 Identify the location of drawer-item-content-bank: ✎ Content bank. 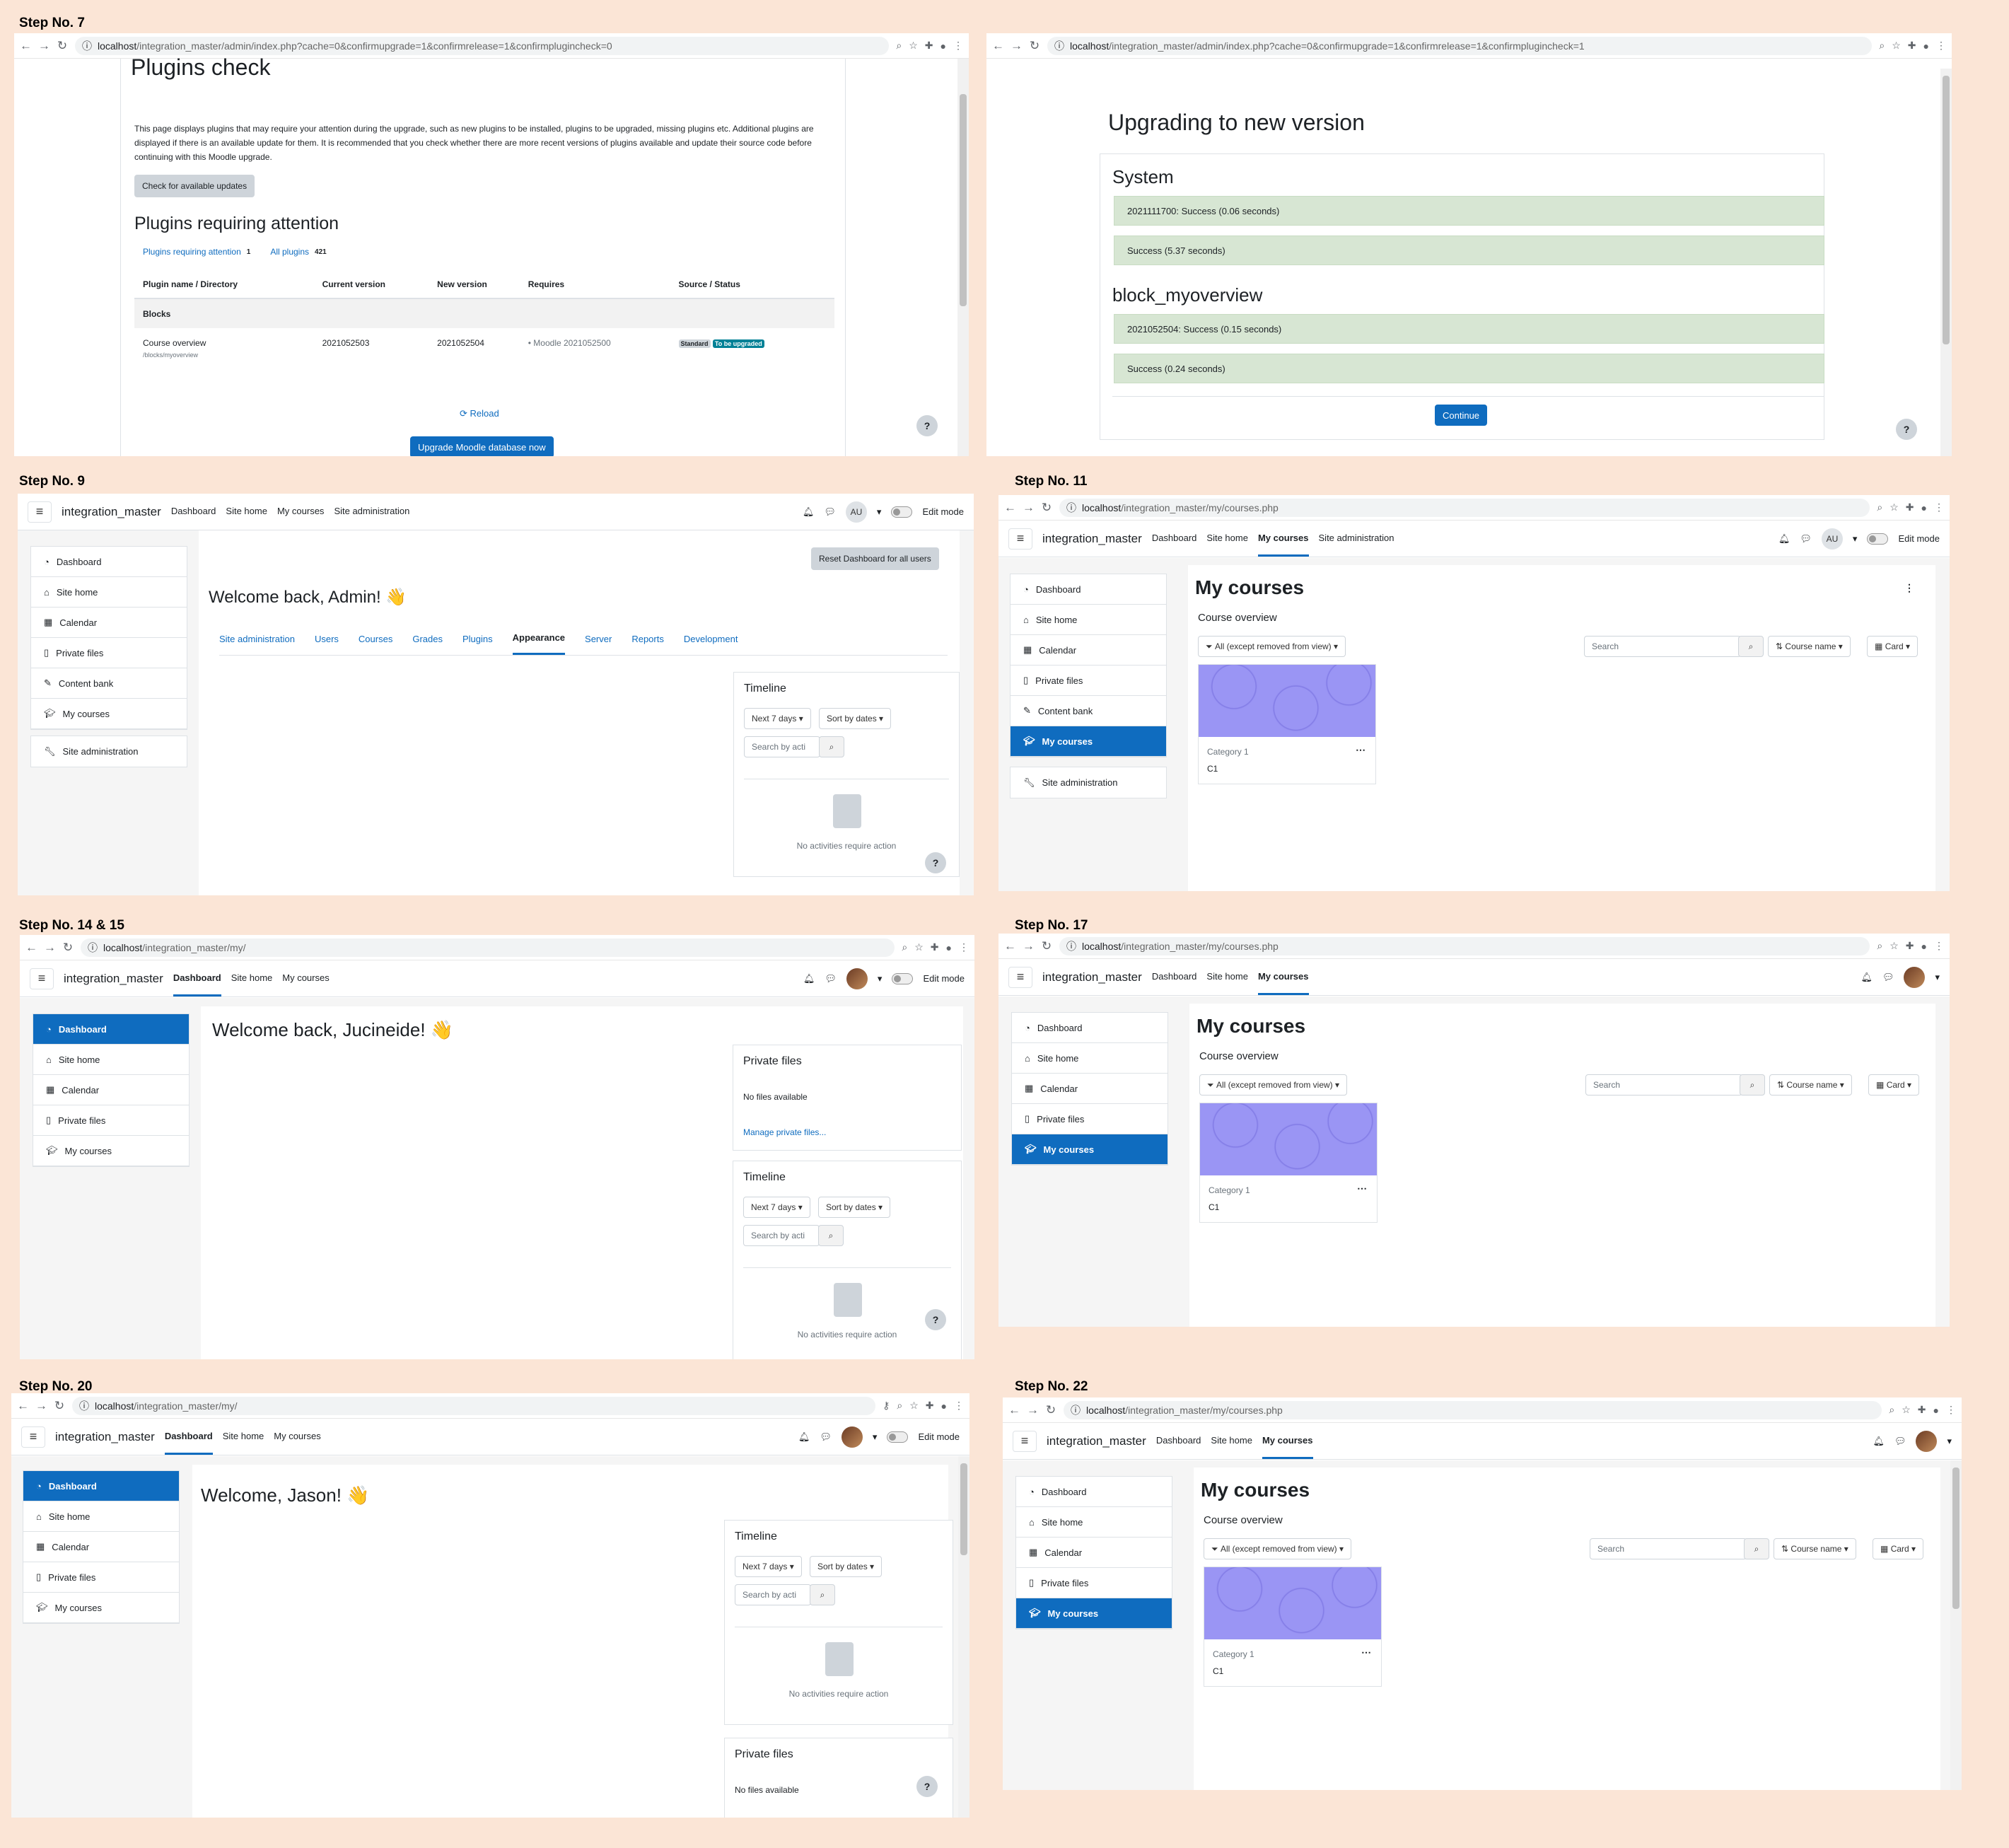
(1088, 711).